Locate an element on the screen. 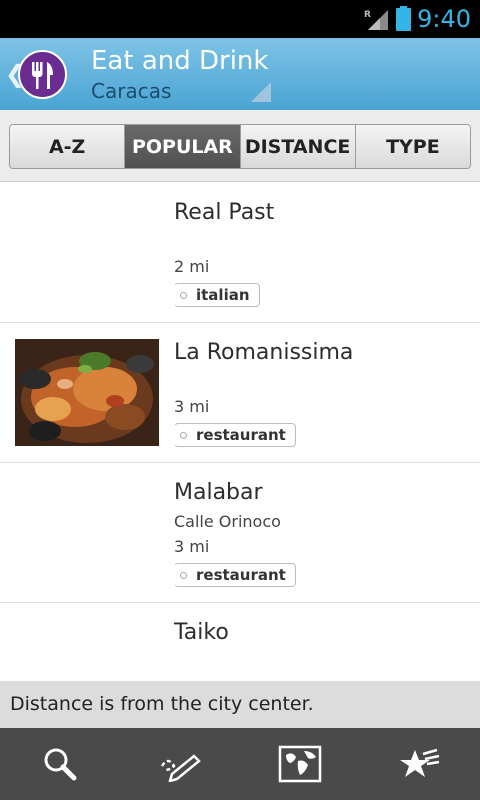 The image size is (480, 800). svg-text: R is located at coordinates (367, 15).